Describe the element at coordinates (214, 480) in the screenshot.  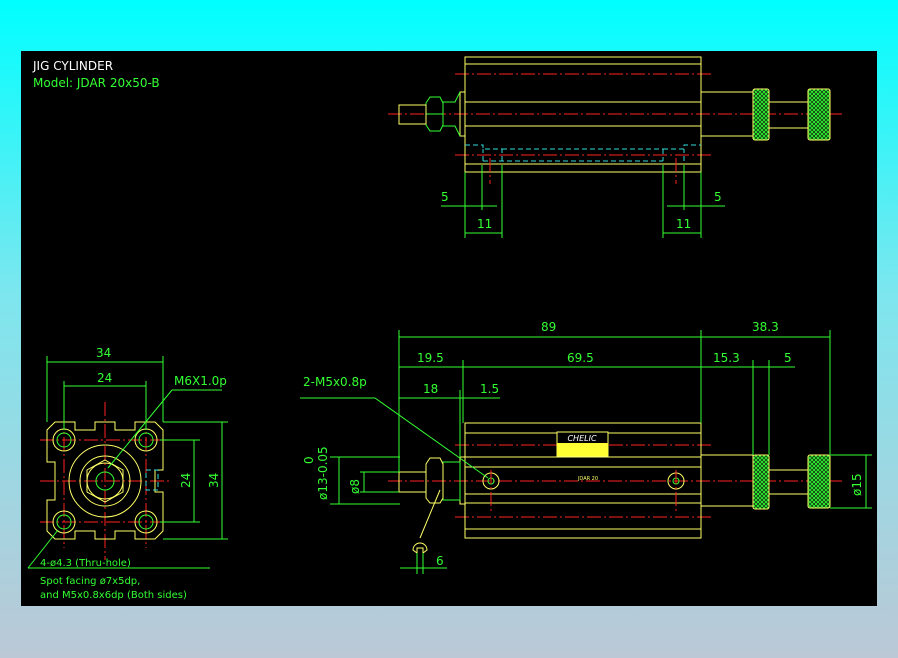
I see `dim-end-height-34: 34` at that location.